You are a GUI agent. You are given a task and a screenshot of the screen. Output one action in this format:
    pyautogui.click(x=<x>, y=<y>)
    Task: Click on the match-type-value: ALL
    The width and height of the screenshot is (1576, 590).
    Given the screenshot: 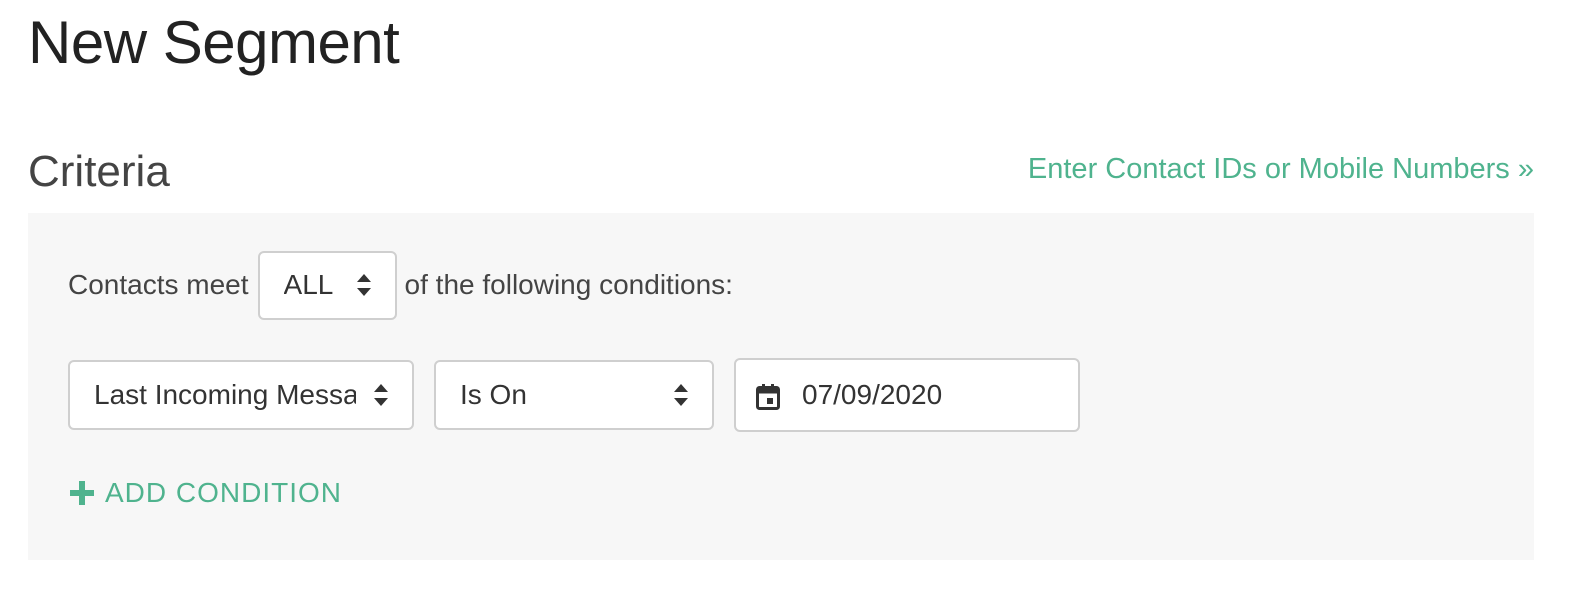 What is the action you would take?
    pyautogui.click(x=308, y=284)
    